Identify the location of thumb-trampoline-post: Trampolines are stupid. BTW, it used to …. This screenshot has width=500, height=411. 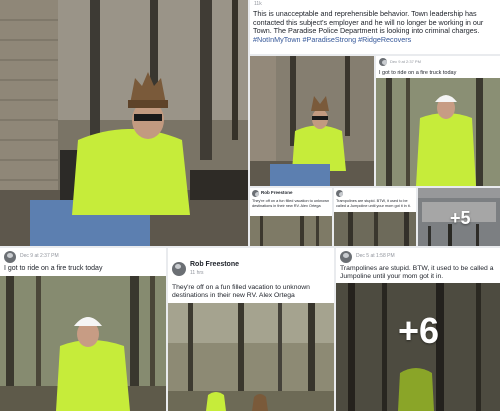
(375, 217).